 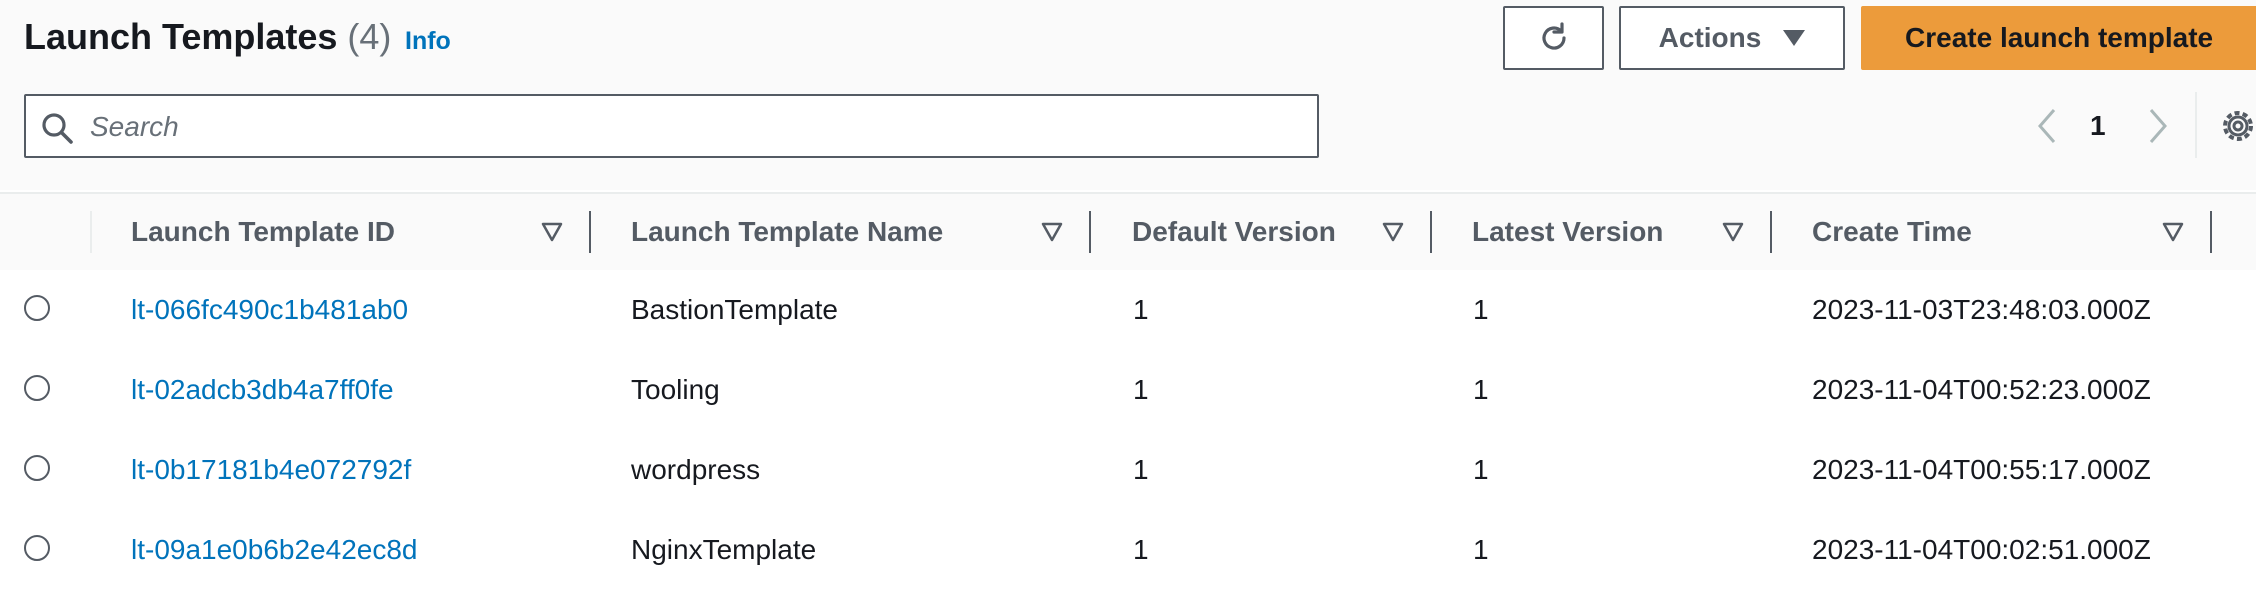 I want to click on column-label: Launch Template ID, so click(x=263, y=231).